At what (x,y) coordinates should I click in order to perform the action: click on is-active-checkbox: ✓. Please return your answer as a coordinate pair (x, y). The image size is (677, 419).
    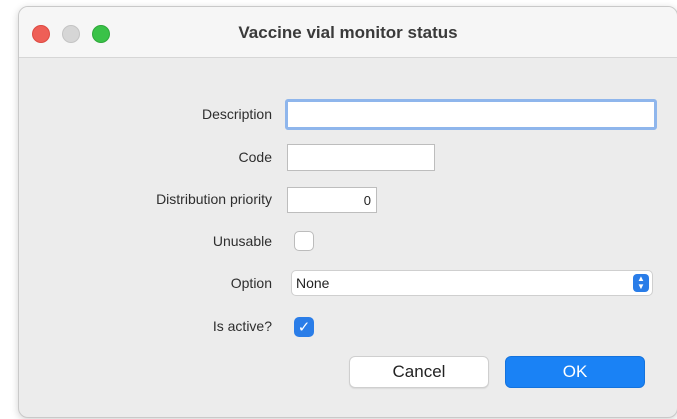
    Looking at the image, I should click on (304, 327).